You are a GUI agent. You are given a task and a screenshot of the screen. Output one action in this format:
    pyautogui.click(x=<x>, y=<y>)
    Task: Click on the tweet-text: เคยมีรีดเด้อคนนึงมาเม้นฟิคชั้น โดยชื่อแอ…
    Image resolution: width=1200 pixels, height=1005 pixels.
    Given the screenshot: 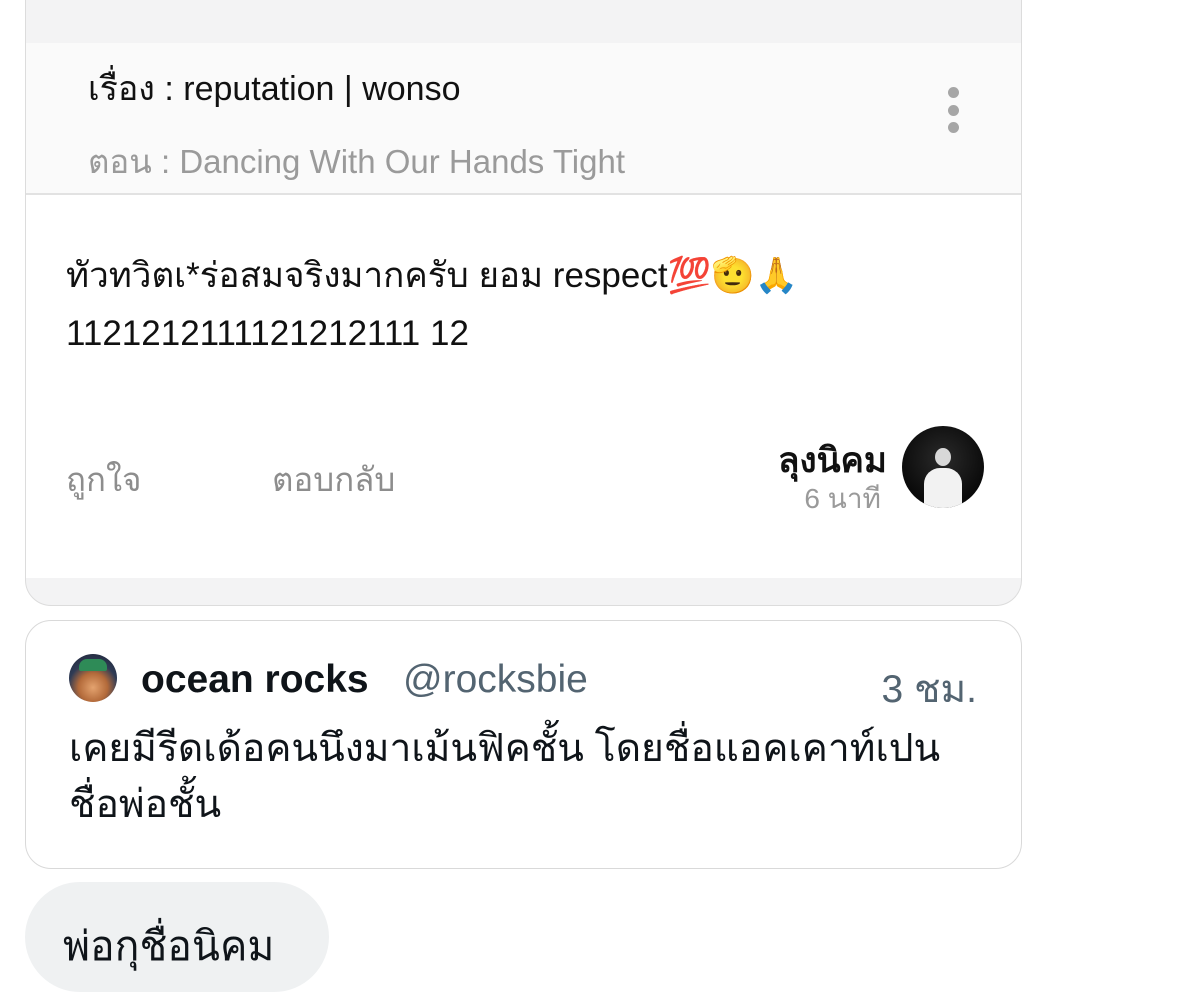 What is the action you would take?
    pyautogui.click(x=505, y=776)
    